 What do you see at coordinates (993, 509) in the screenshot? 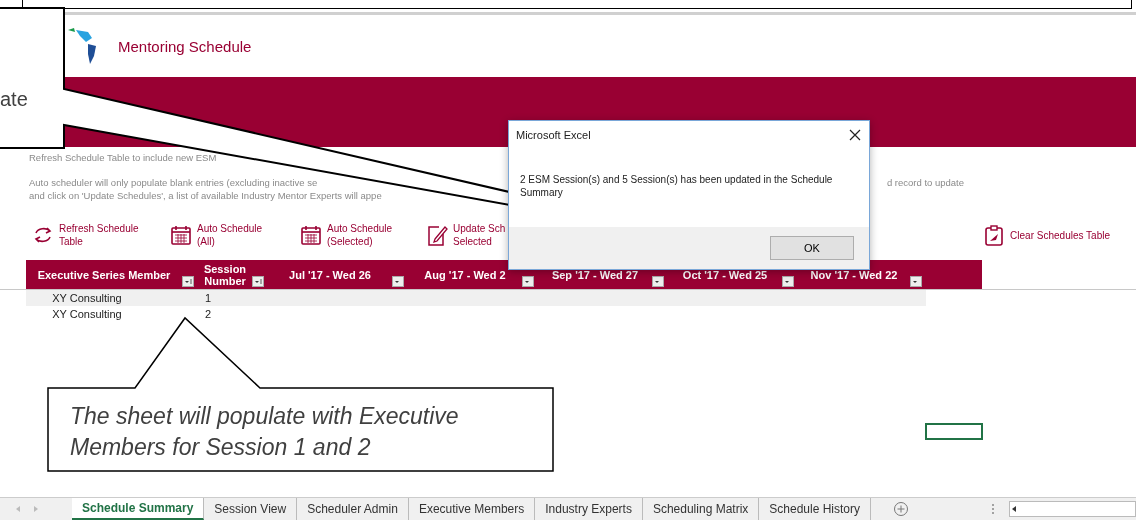
I see `splitter-icon` at bounding box center [993, 509].